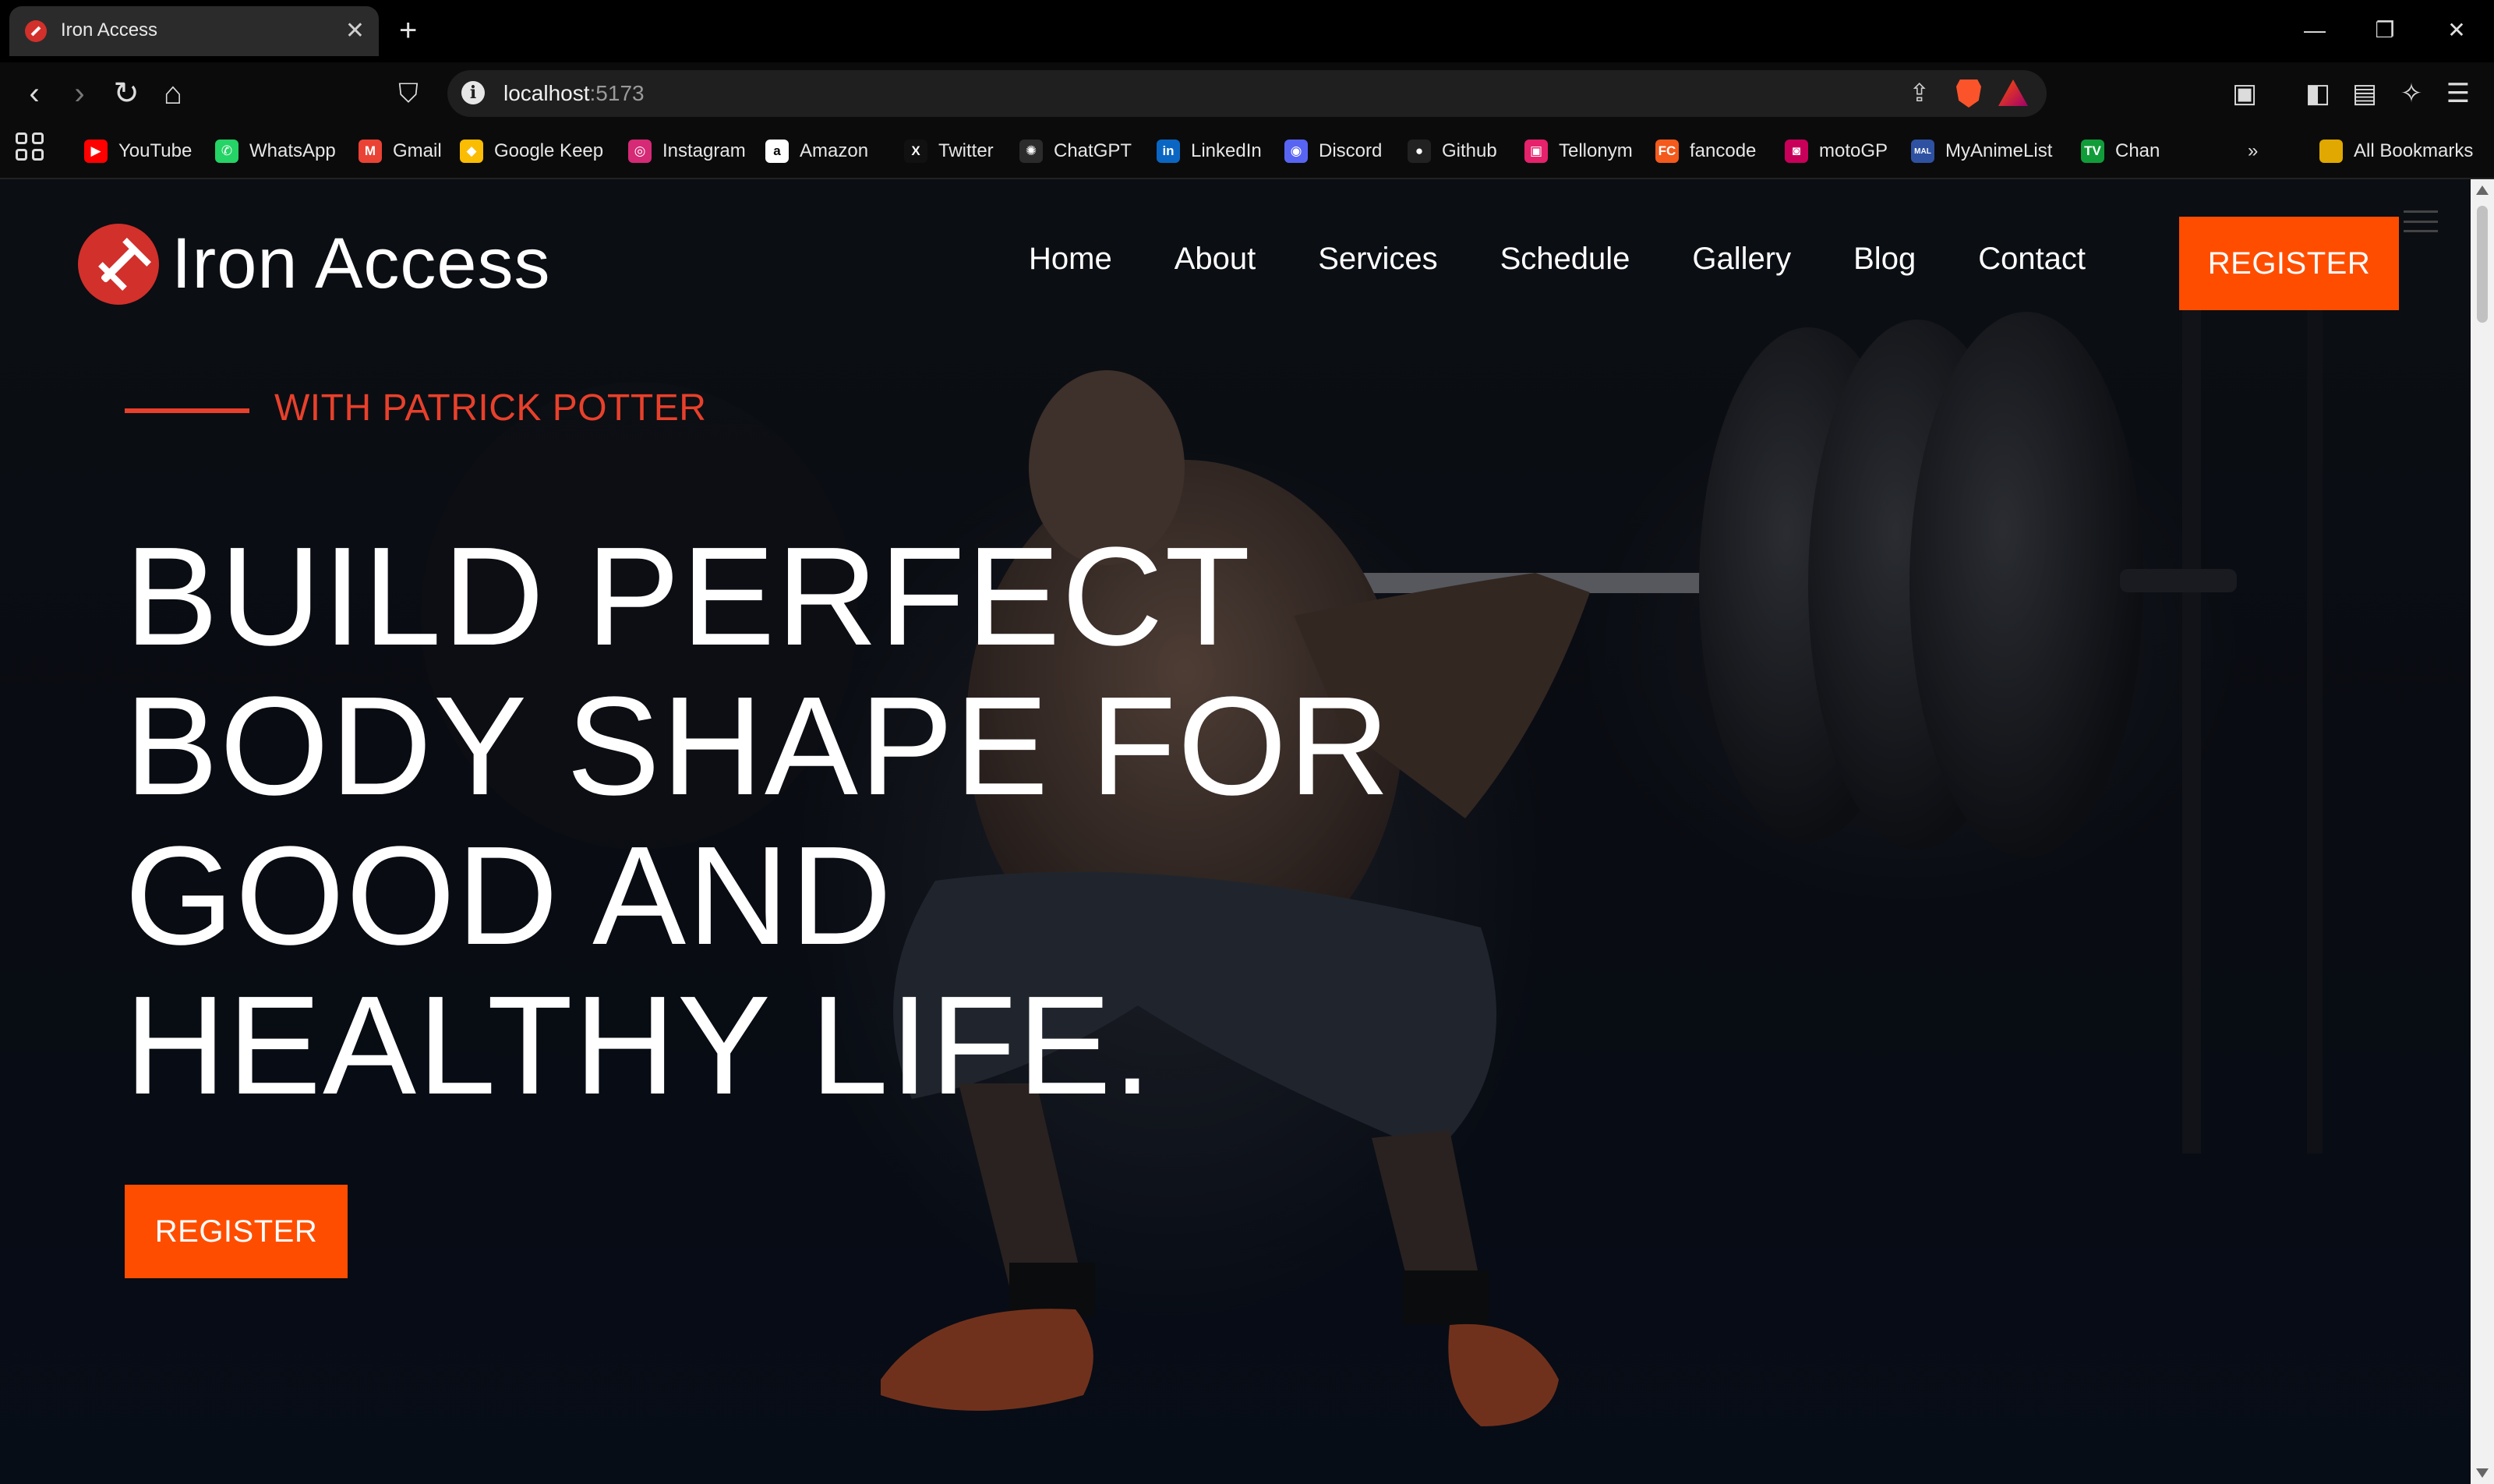 Image resolution: width=2494 pixels, height=1484 pixels. Describe the element at coordinates (1723, 150) in the screenshot. I see `bookmark-label: fancode` at that location.